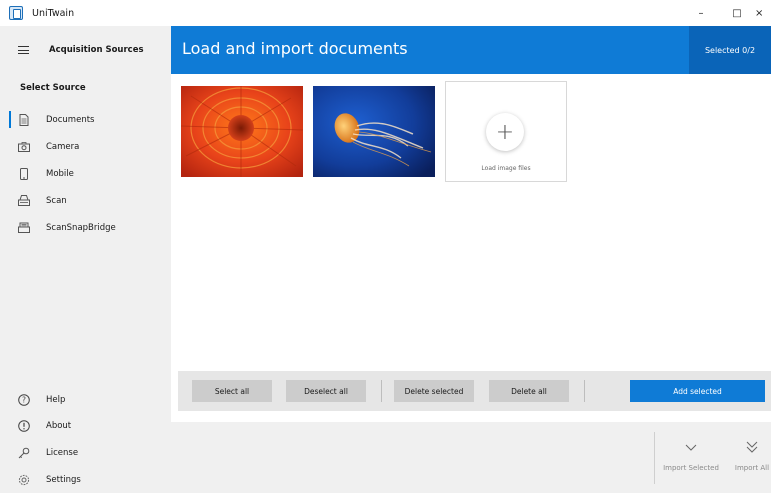 The width and height of the screenshot is (771, 493). I want to click on info-icon, so click(24, 425).